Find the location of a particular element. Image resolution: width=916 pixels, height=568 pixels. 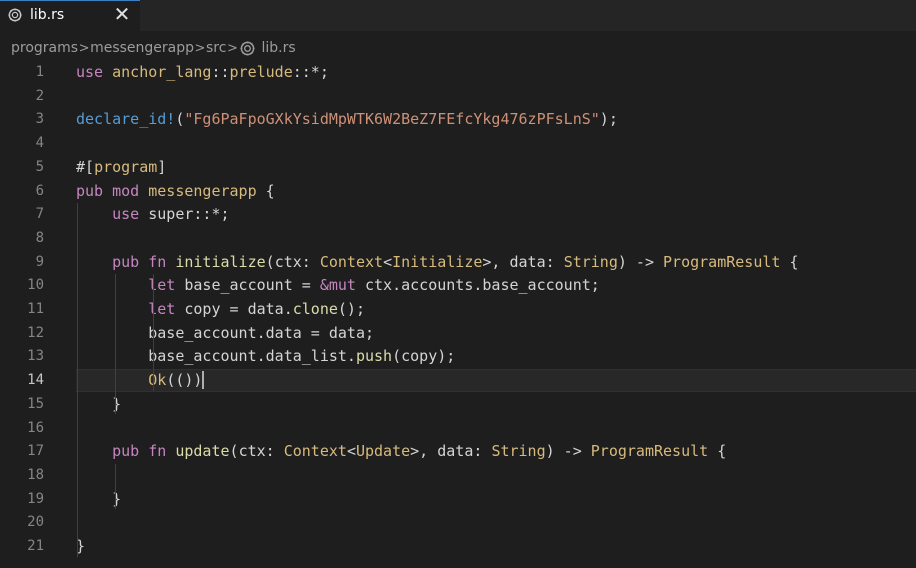

line-number: 16 is located at coordinates (35, 427).